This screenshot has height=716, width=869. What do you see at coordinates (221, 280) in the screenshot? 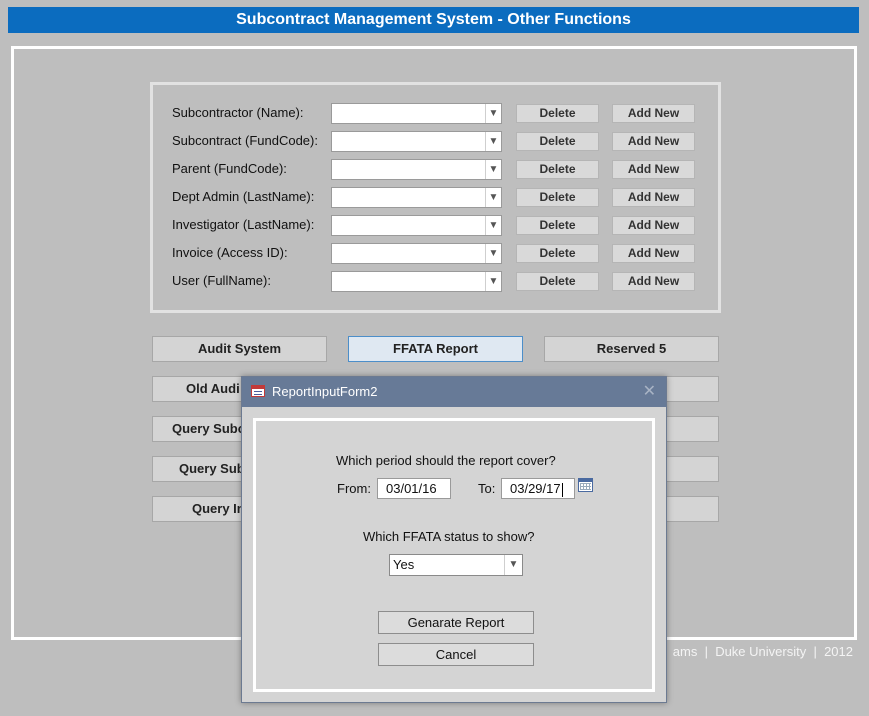
I see `lookup-label: User (FullName):` at bounding box center [221, 280].